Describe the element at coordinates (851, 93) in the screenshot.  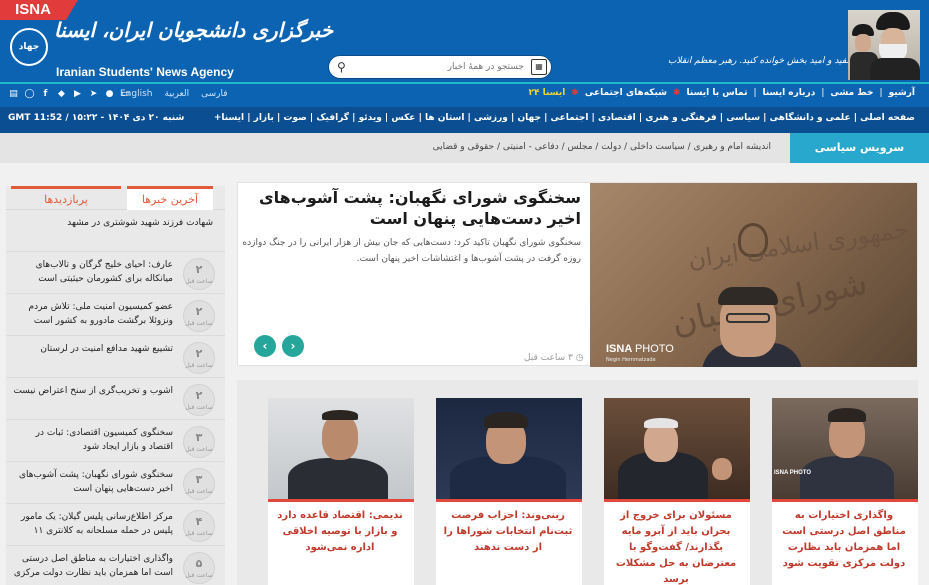
I see `nav-policy: خط مشی` at that location.